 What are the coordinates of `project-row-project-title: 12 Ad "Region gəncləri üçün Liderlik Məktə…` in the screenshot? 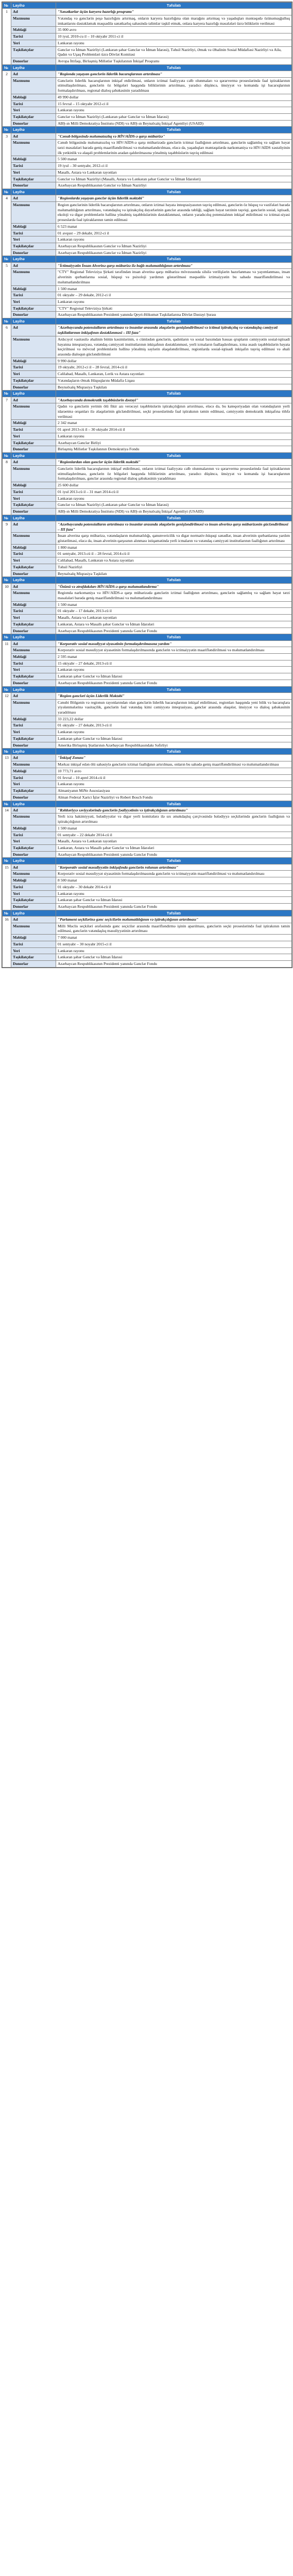 It's located at (147, 720).